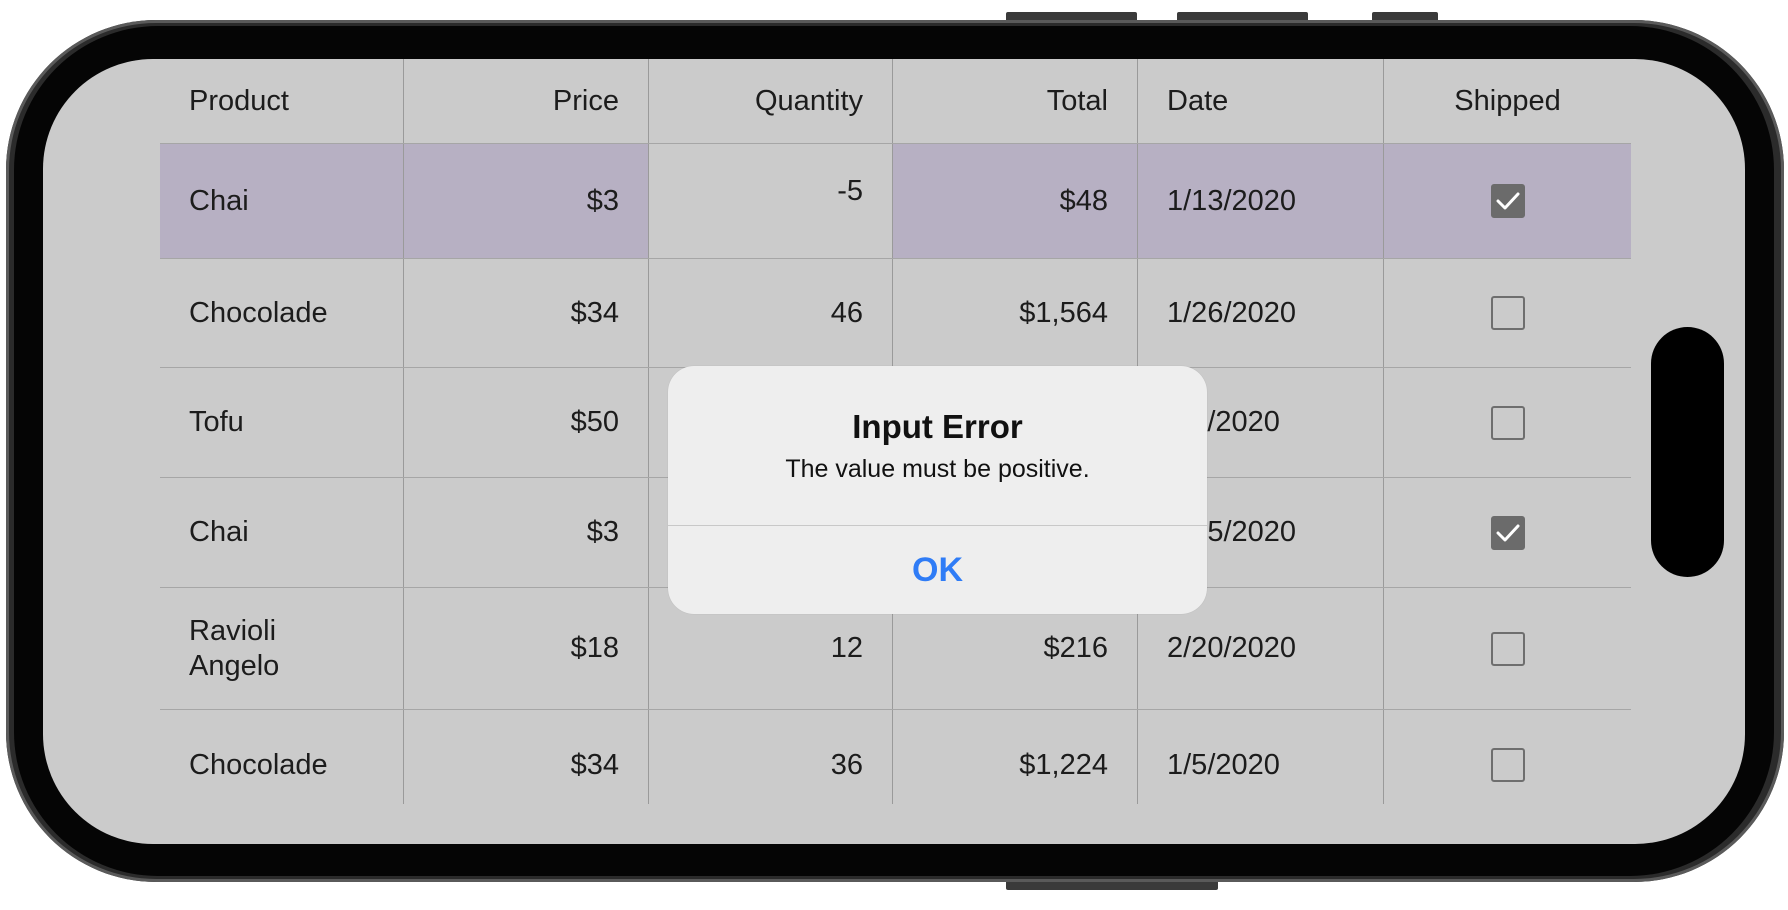  I want to click on cell-total: $1,564, so click(1015, 313).